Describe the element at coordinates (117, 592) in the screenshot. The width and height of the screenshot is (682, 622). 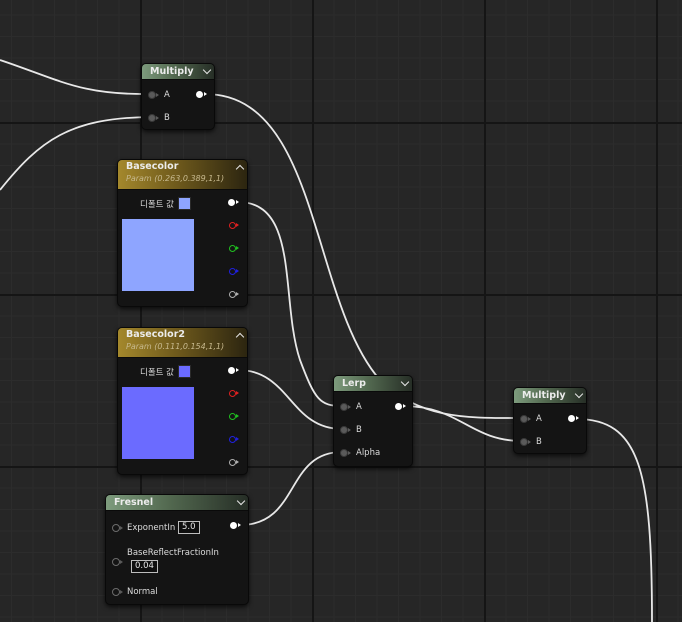
I see `input-pin-normal` at that location.